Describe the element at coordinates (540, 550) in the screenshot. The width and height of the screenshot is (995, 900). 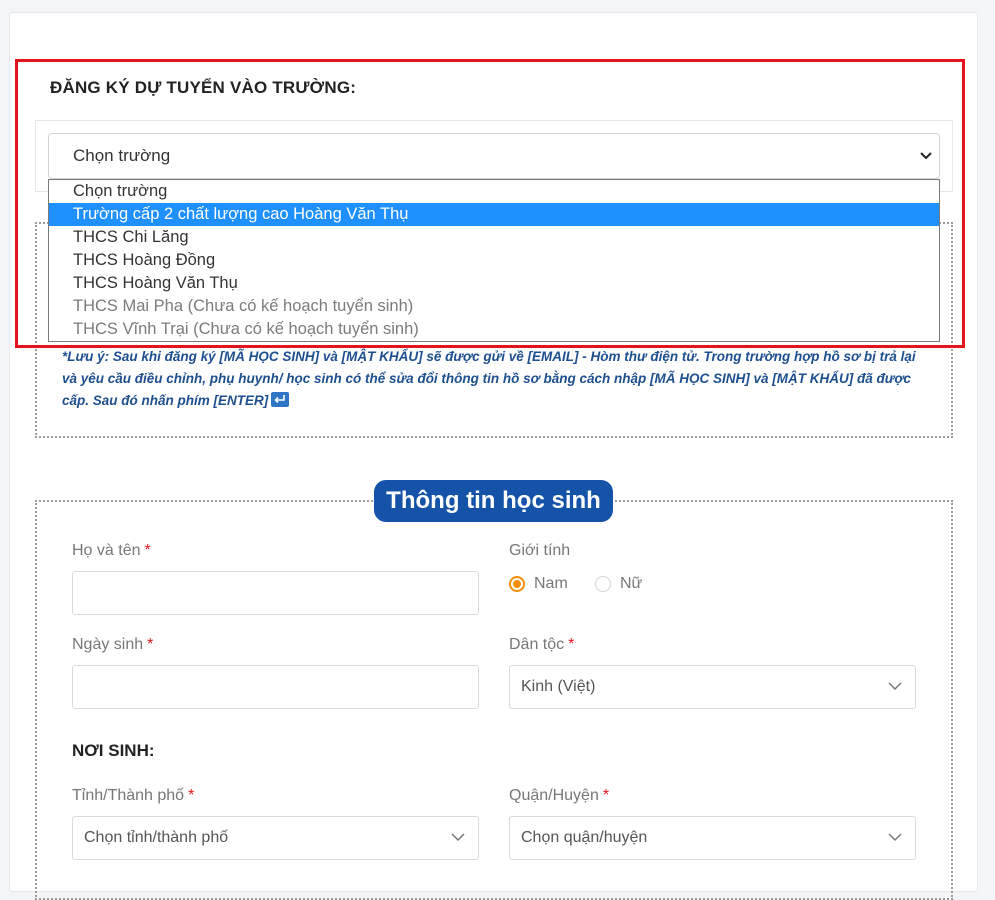
I see `gender-label: Giới tính` at that location.